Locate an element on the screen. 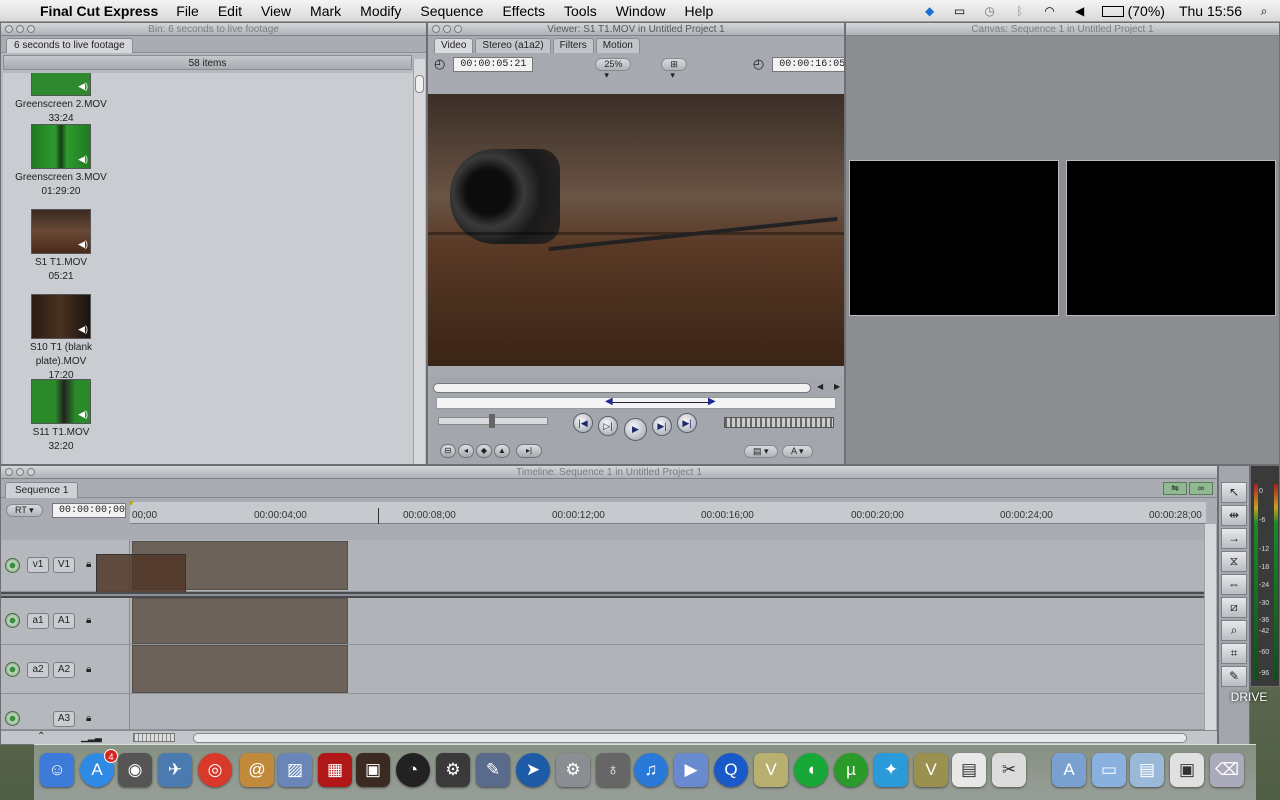 Image resolution: width=1280 pixels, height=800 pixels. downloads-stack-icon: ▤ is located at coordinates (1147, 770).